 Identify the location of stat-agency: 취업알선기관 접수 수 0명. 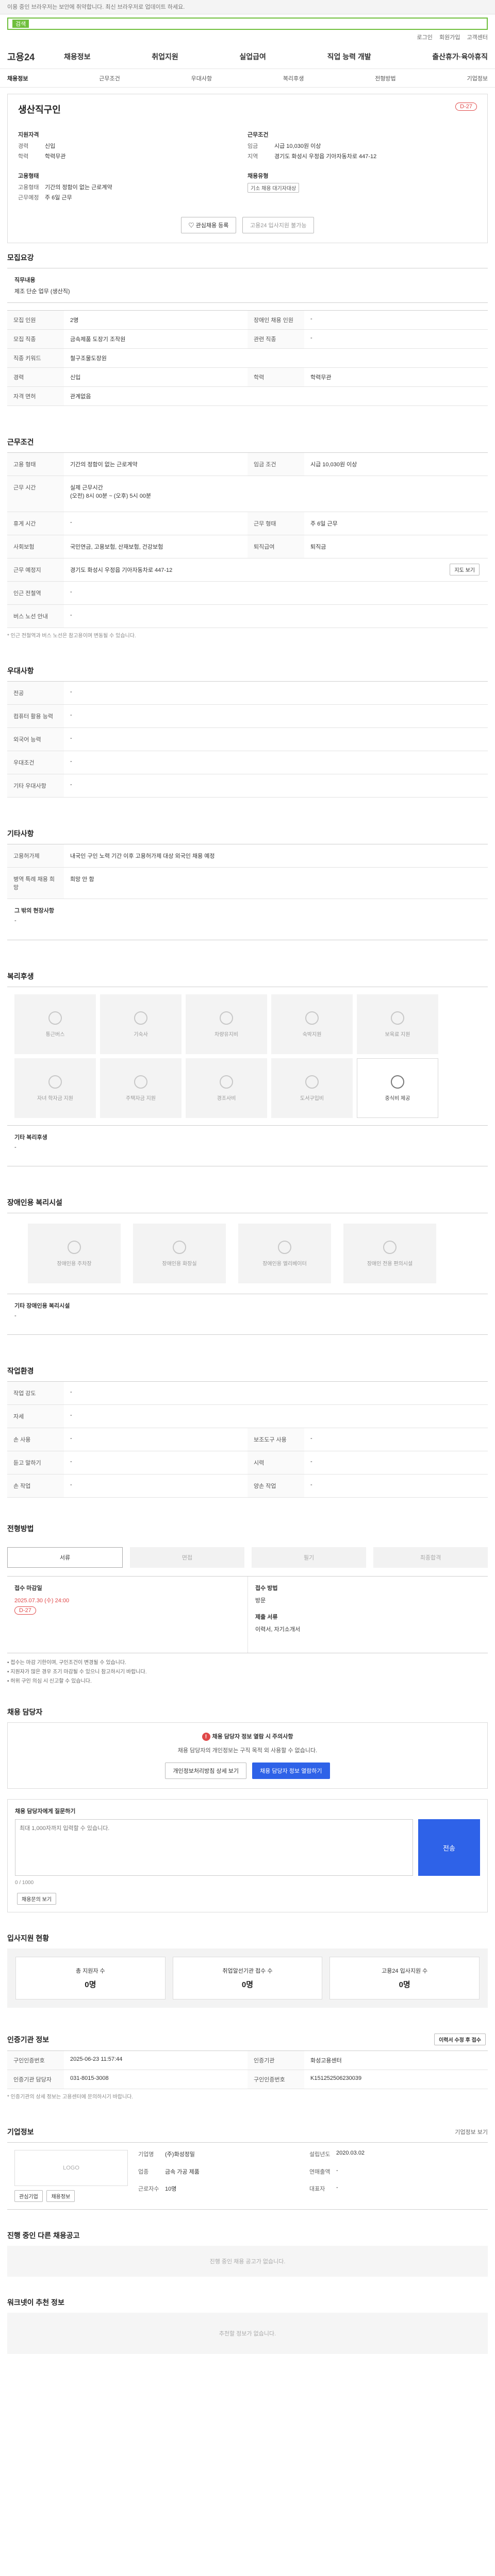
(247, 1978).